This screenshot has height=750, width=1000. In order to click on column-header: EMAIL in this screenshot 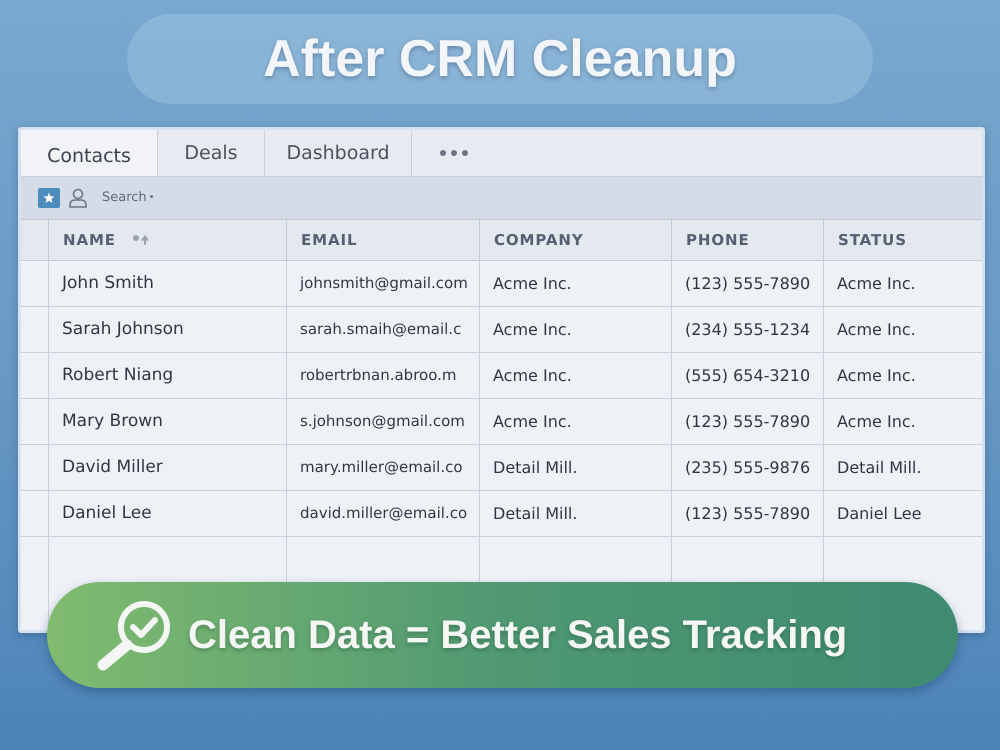, I will do `click(383, 240)`.